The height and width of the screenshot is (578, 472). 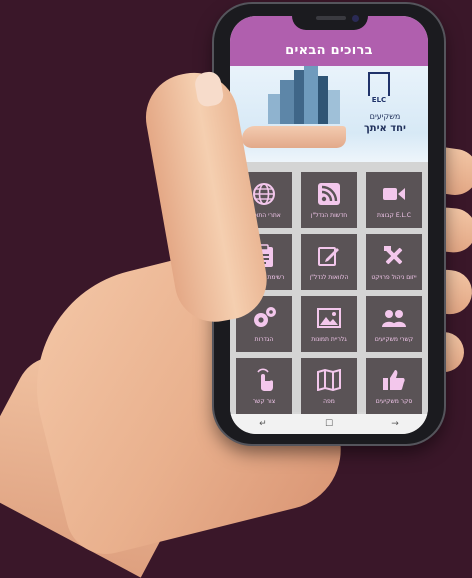 I want to click on tile-project-management: ייזום ניהול פרויקט, so click(x=394, y=262).